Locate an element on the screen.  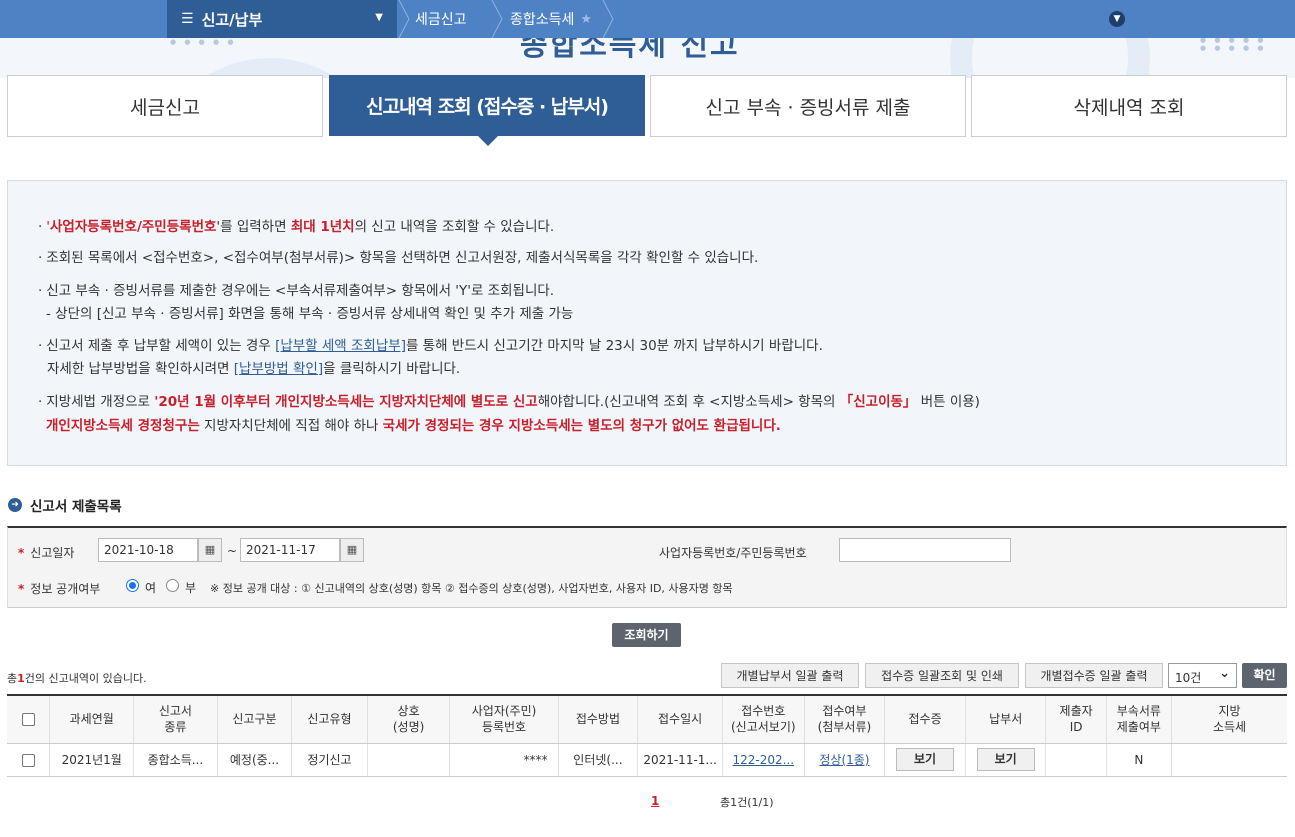
chevron-down-icon: ⌄ is located at coordinates (1224, 673).